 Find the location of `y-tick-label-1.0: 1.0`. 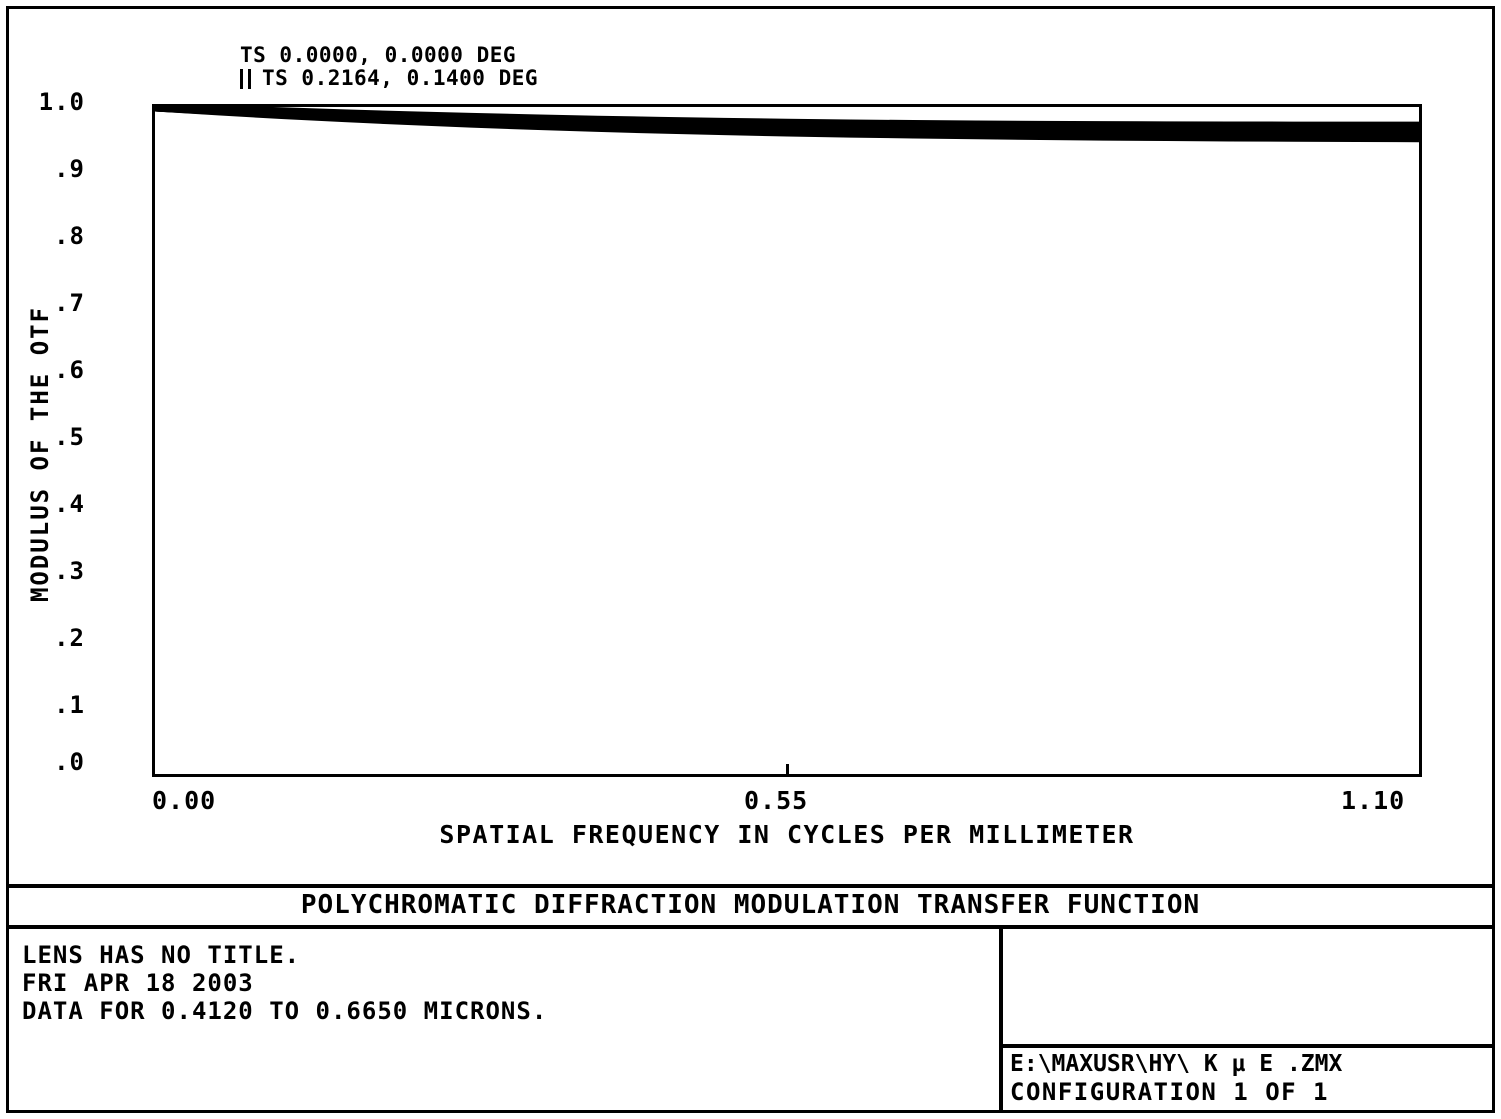

y-tick-label-1.0: 1.0 is located at coordinates (61, 102).